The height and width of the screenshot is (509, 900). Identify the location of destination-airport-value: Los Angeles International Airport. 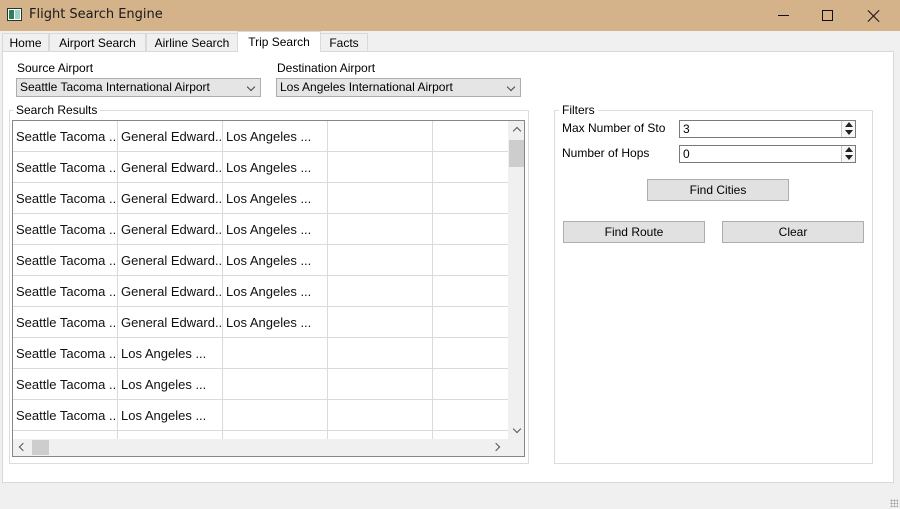
(366, 87).